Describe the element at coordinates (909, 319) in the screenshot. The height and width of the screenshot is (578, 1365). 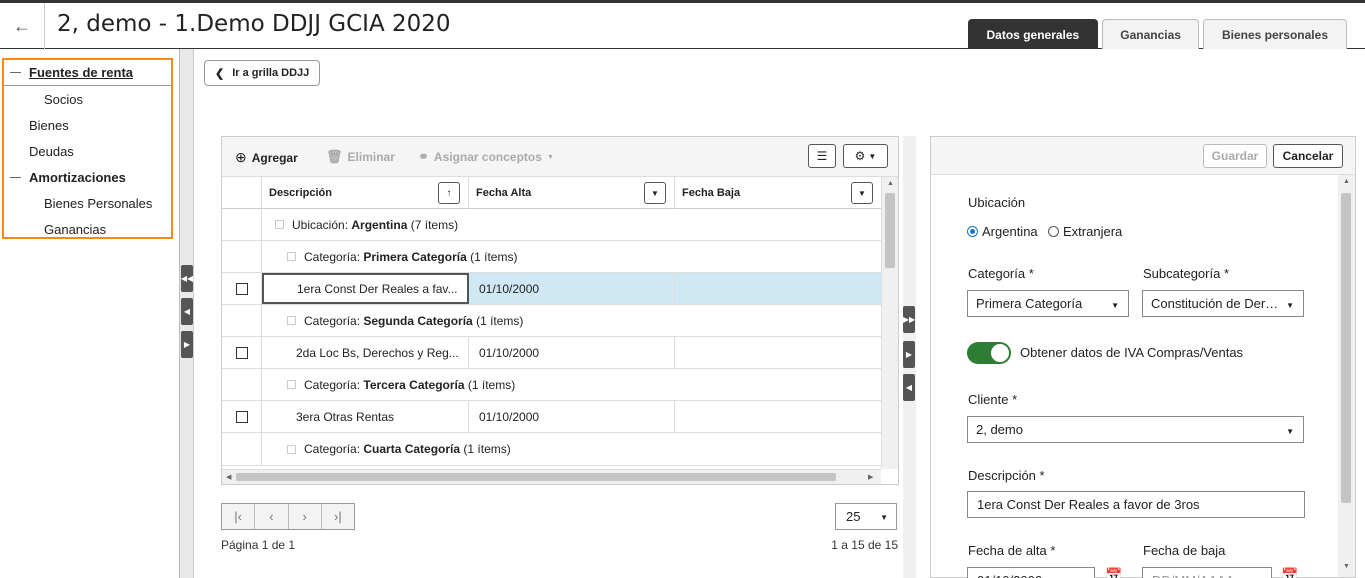
I see `double-chevron-right-icon: ▶▶` at that location.